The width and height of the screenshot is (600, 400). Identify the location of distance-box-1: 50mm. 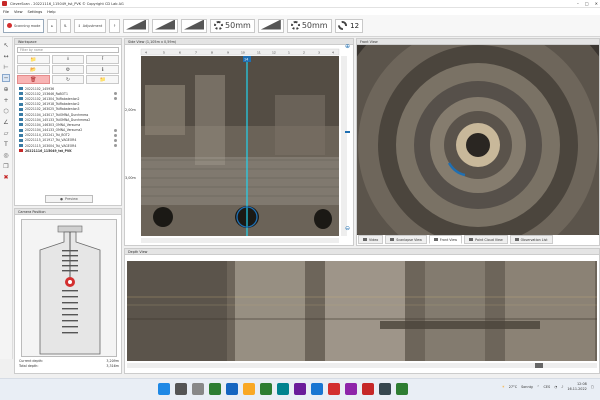
(232, 25).